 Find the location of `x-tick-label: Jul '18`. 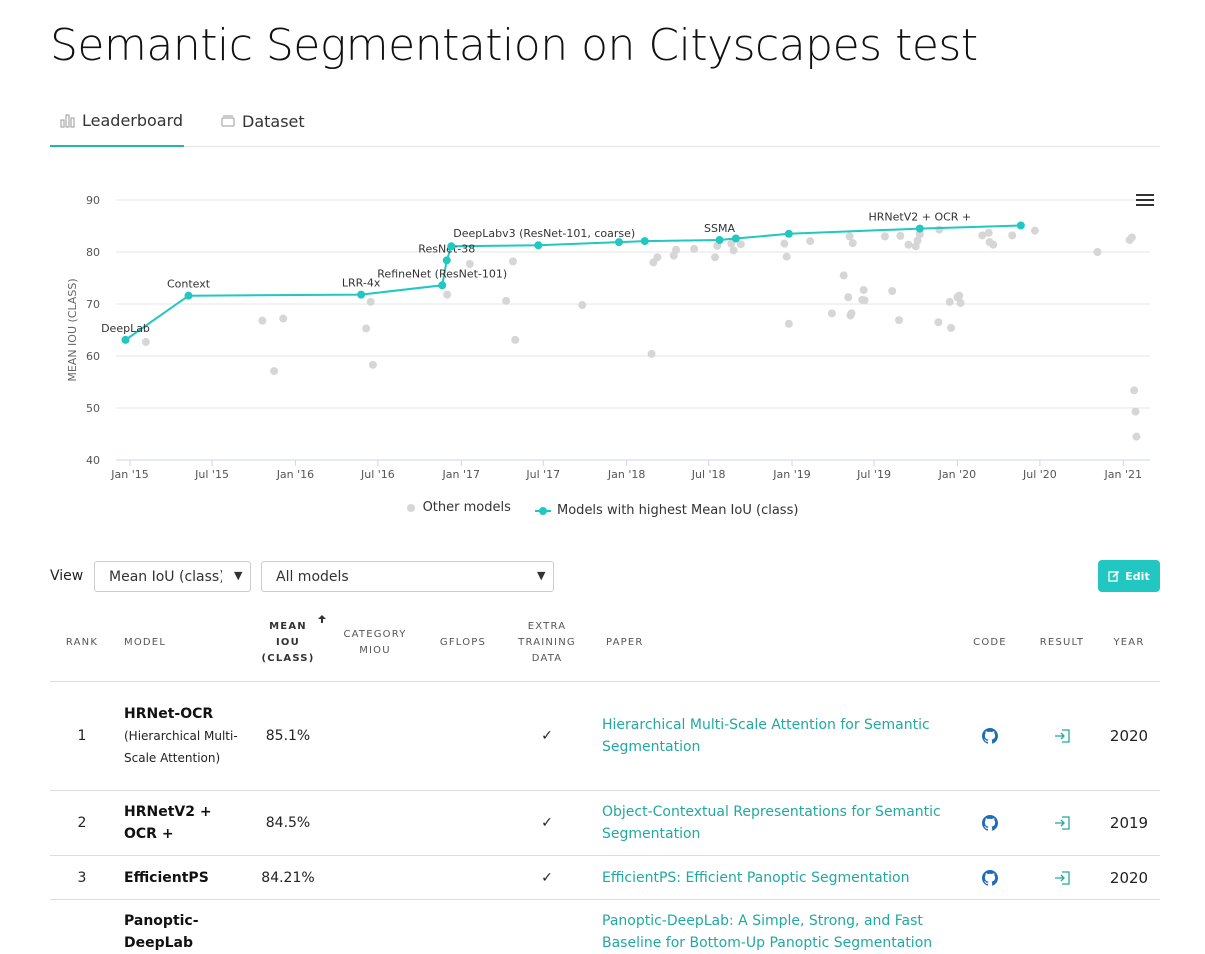

x-tick-label: Jul '18 is located at coordinates (708, 474).